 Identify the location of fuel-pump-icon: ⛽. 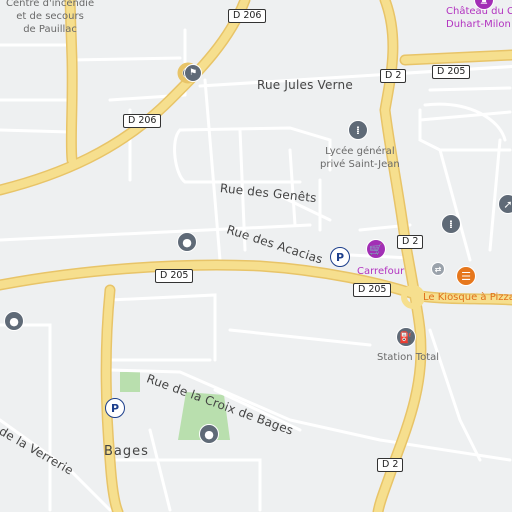
(406, 337).